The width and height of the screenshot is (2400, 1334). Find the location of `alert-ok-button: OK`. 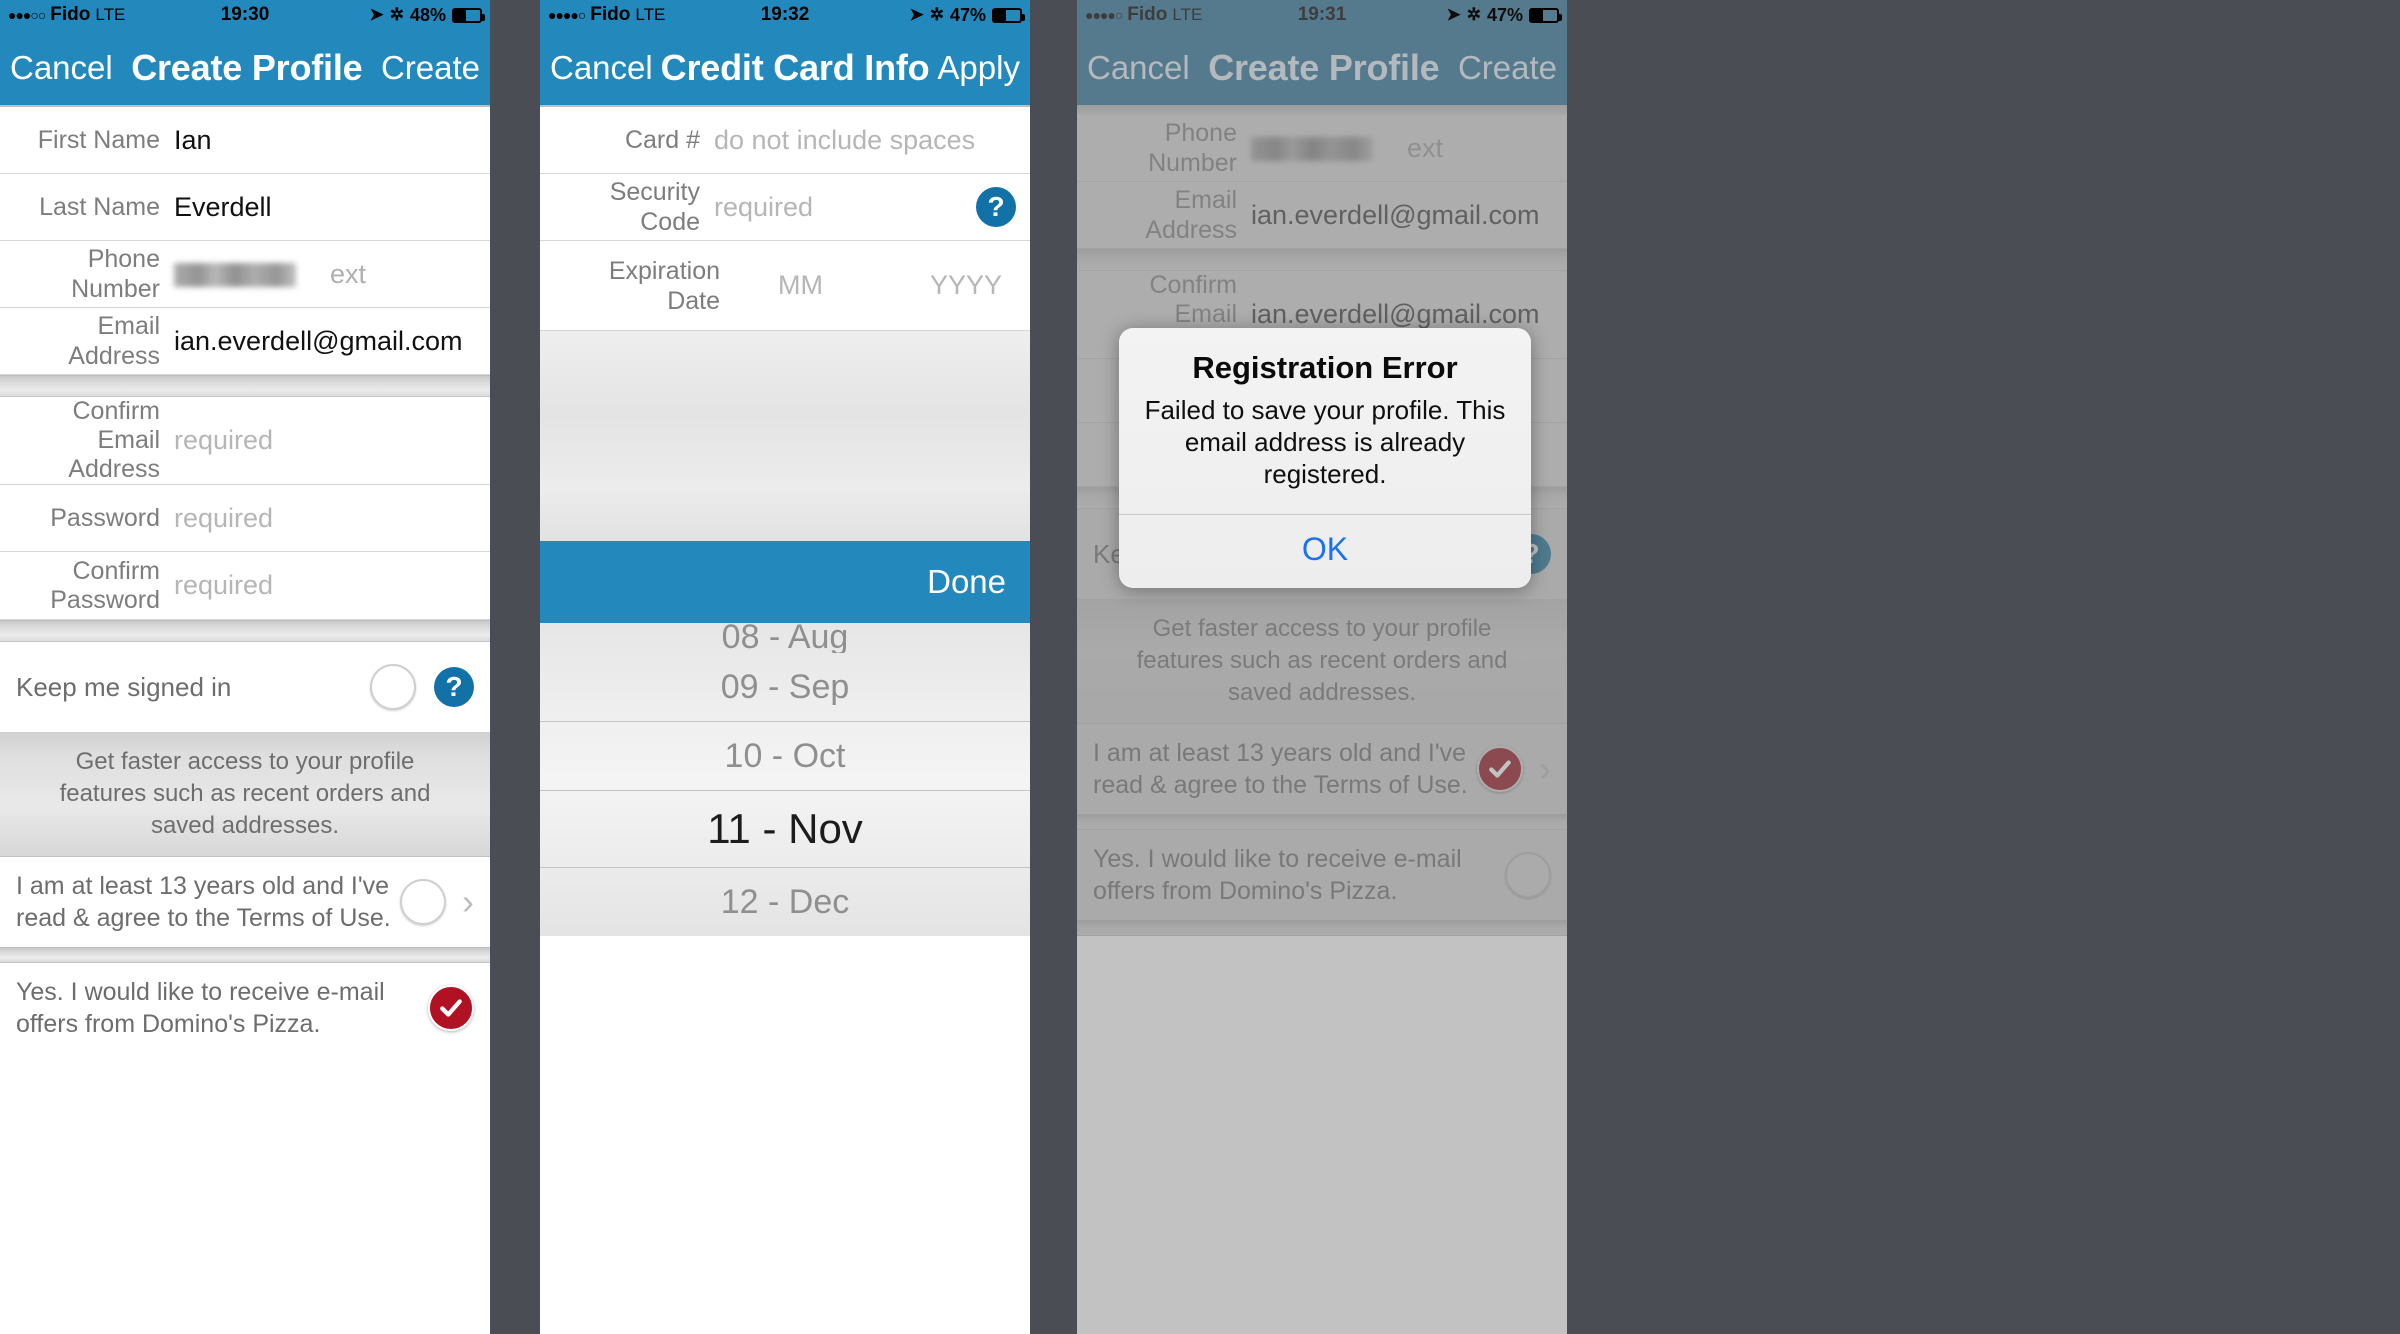

alert-ok-button: OK is located at coordinates (1325, 551).